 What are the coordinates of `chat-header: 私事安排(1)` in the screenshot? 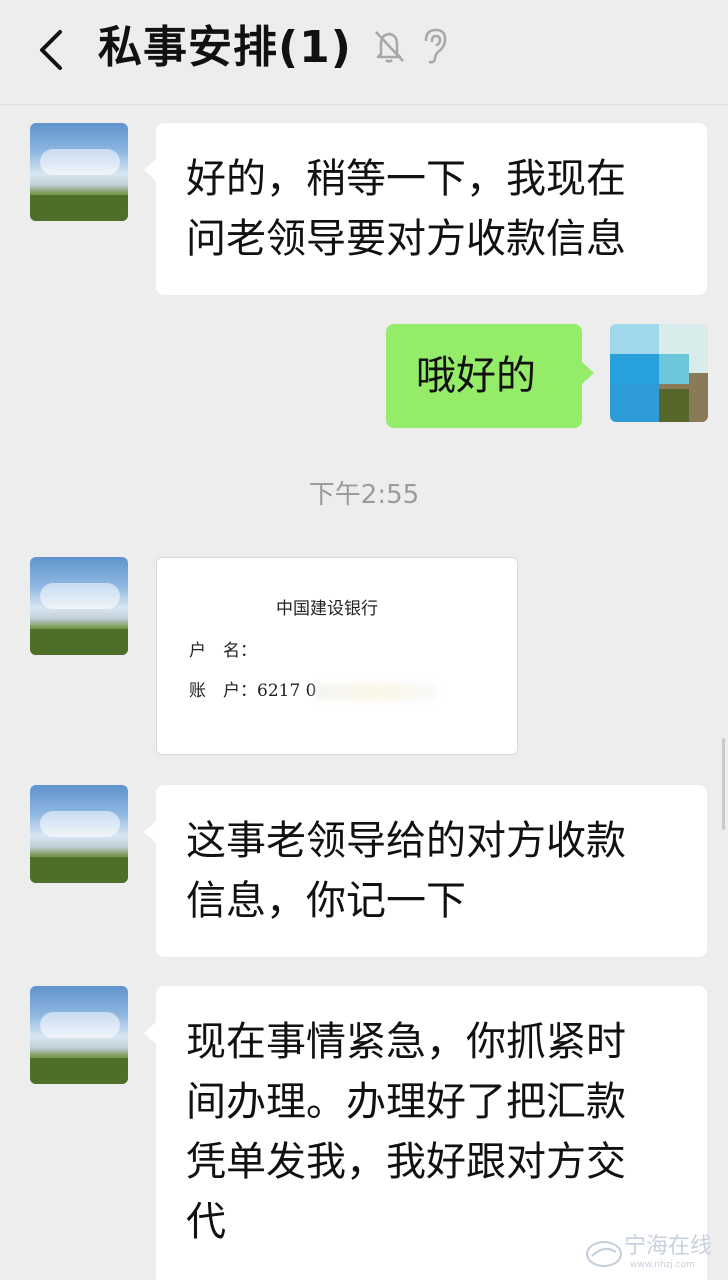 It's located at (364, 52).